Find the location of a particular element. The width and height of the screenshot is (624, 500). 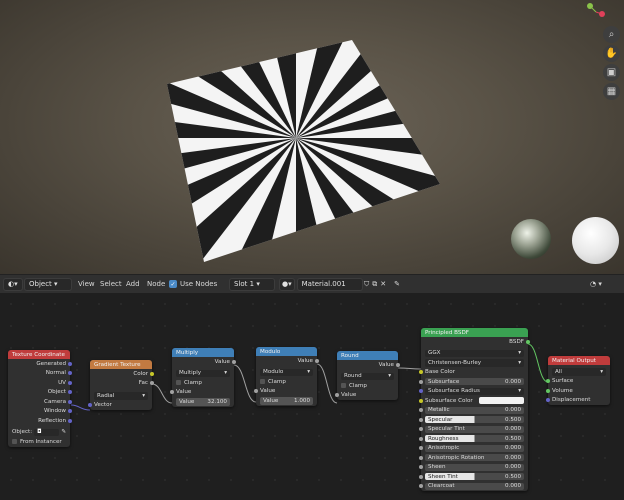

checkbox-icon: ✓ is located at coordinates (173, 284).